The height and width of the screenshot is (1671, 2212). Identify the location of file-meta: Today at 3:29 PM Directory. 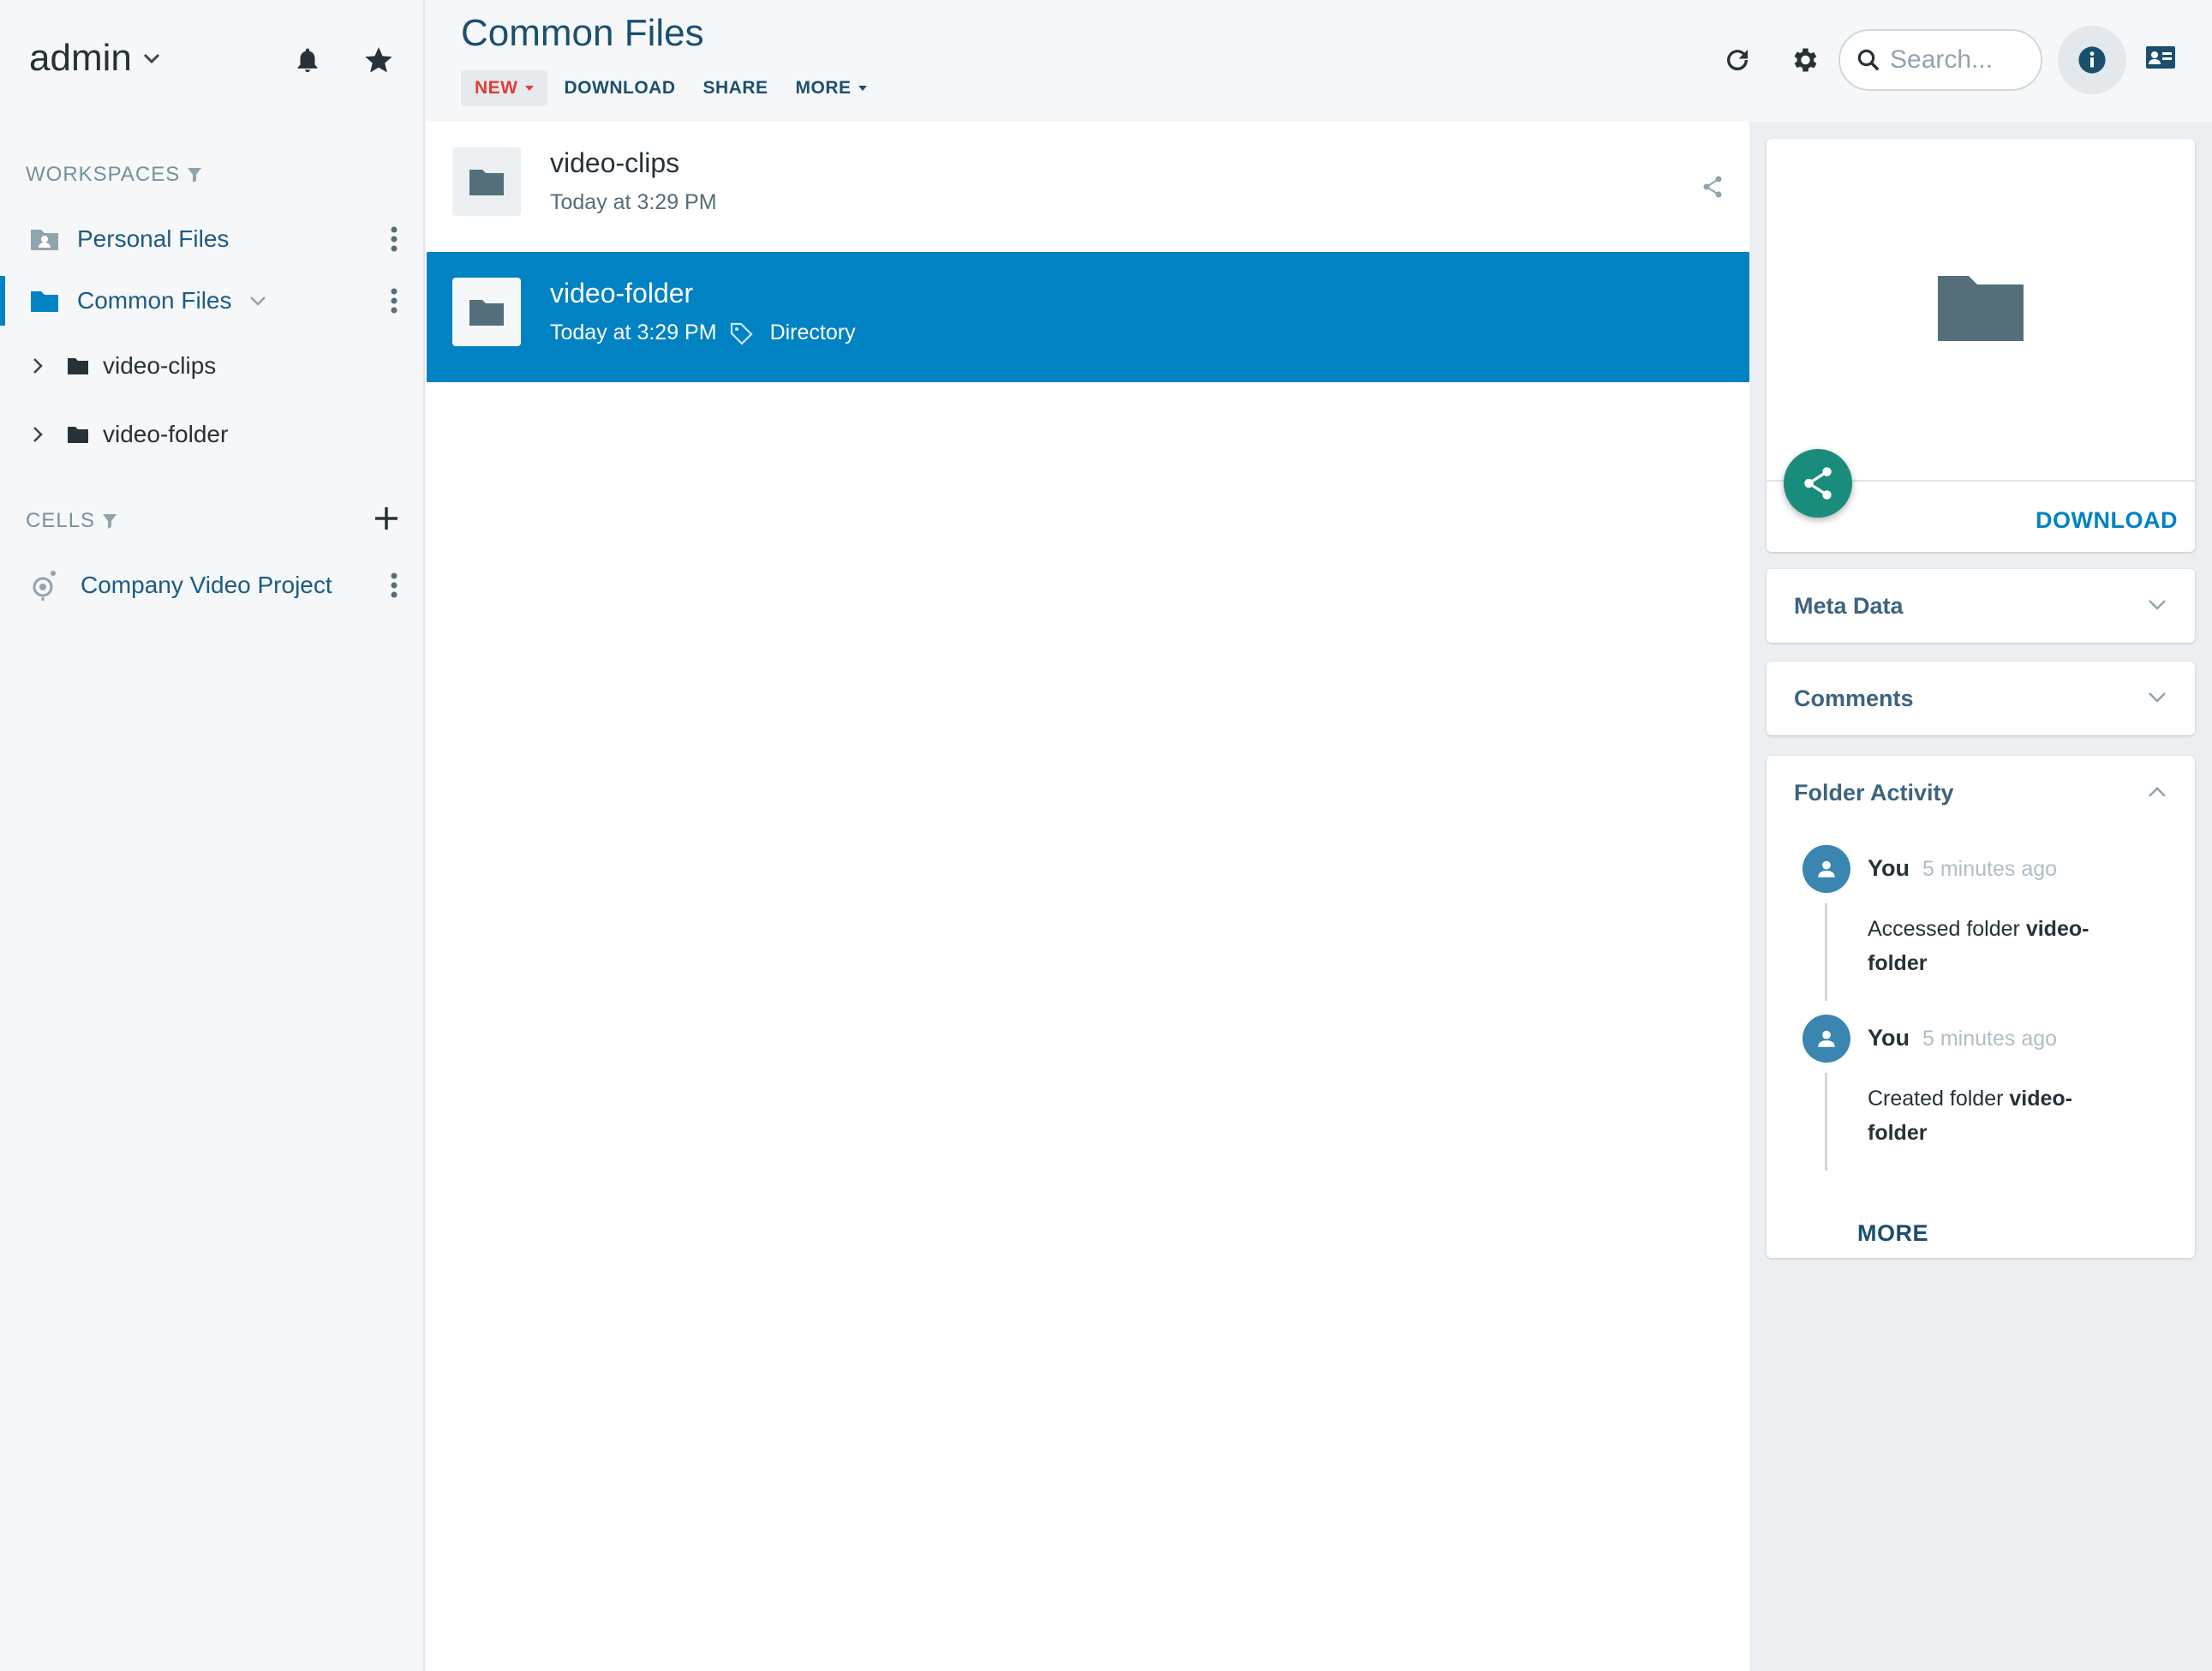
(703, 332).